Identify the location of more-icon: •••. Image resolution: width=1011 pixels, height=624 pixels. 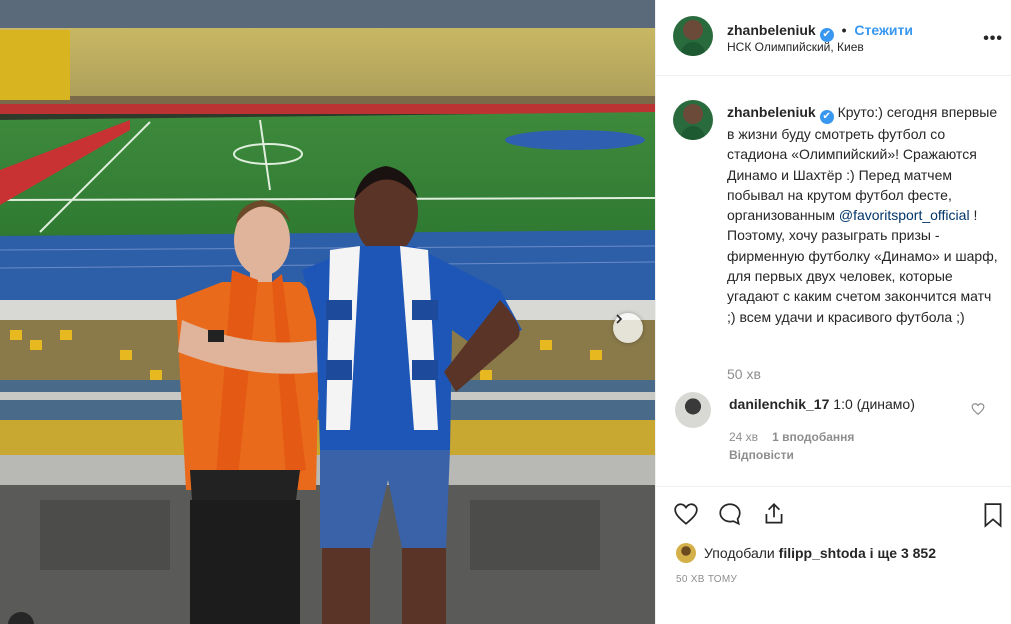
(993, 39).